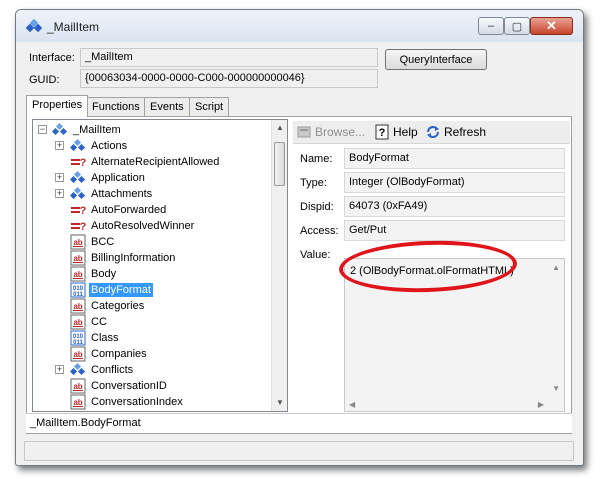 This screenshot has height=479, width=601. Describe the element at coordinates (556, 267) in the screenshot. I see `value-scroll-up-icon: ▲` at that location.